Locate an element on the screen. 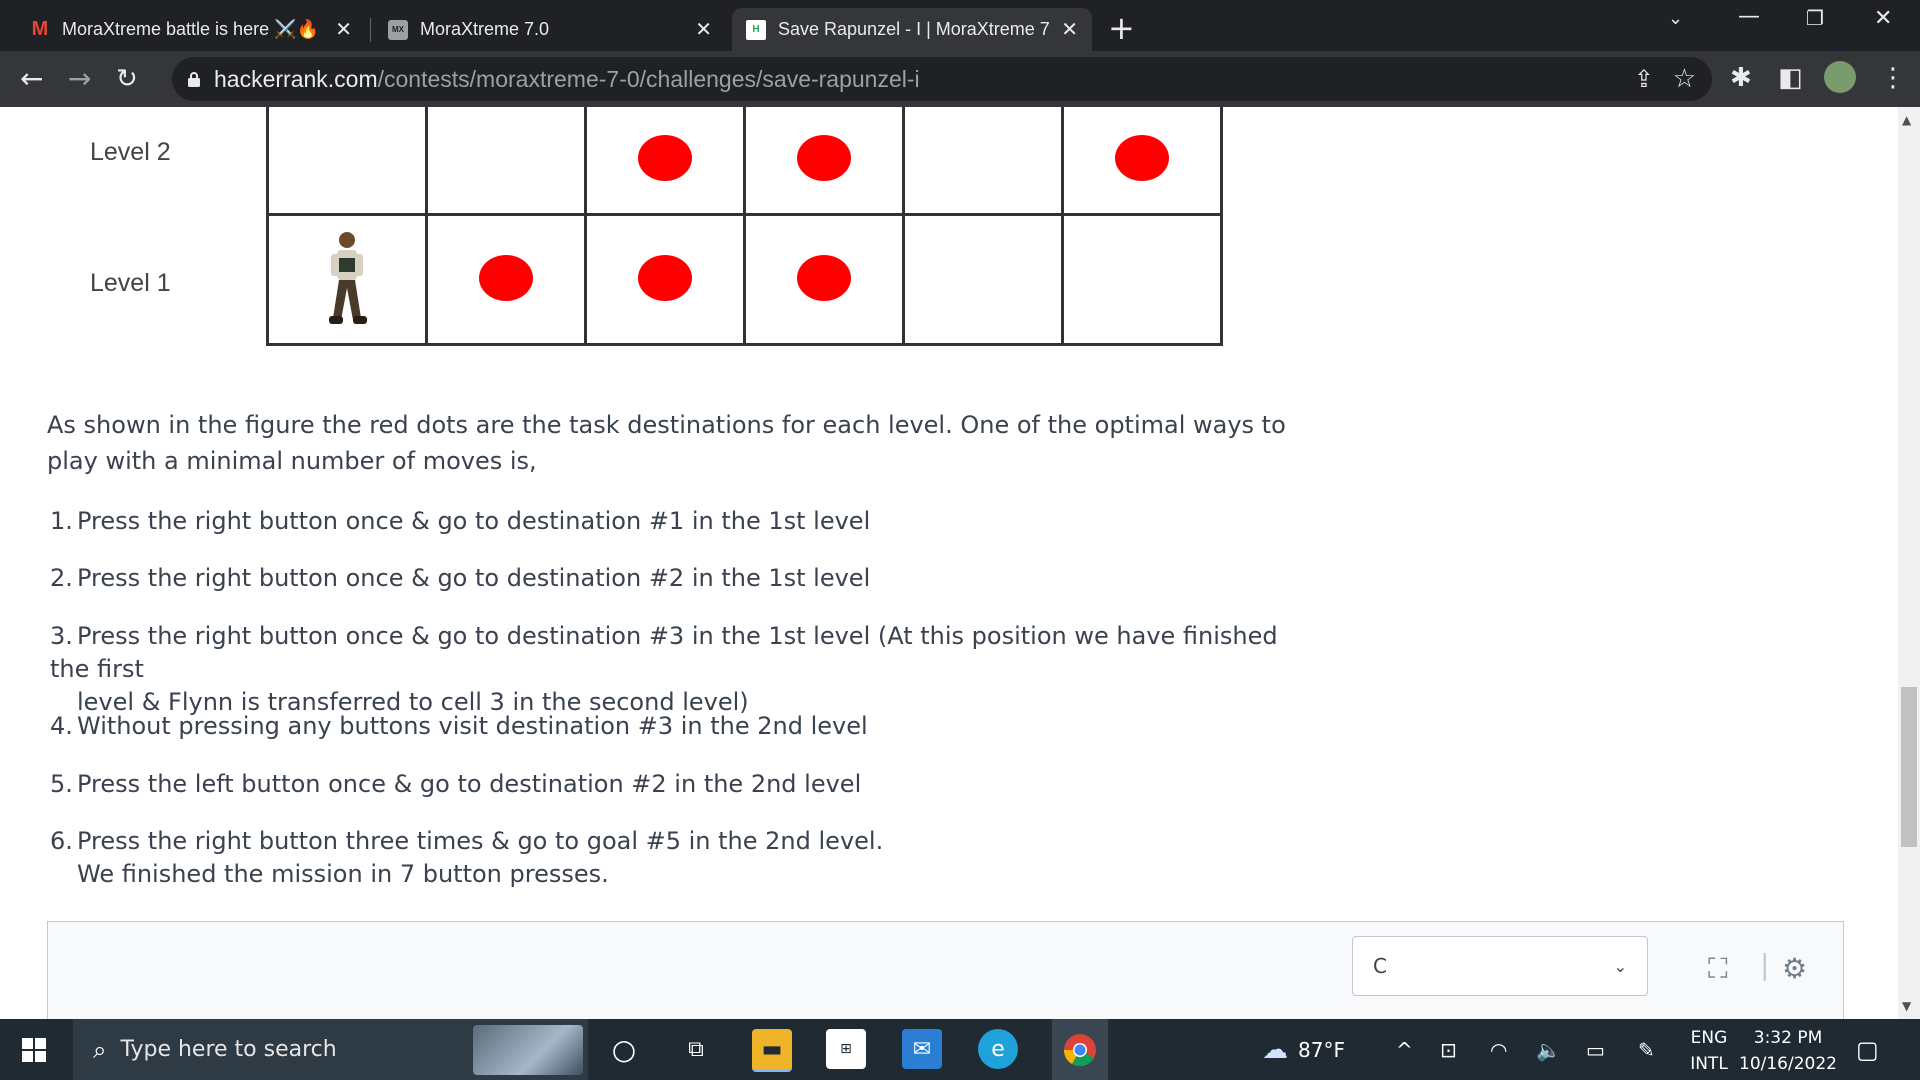  input-language: ENG INTL is located at coordinates (1709, 1051).